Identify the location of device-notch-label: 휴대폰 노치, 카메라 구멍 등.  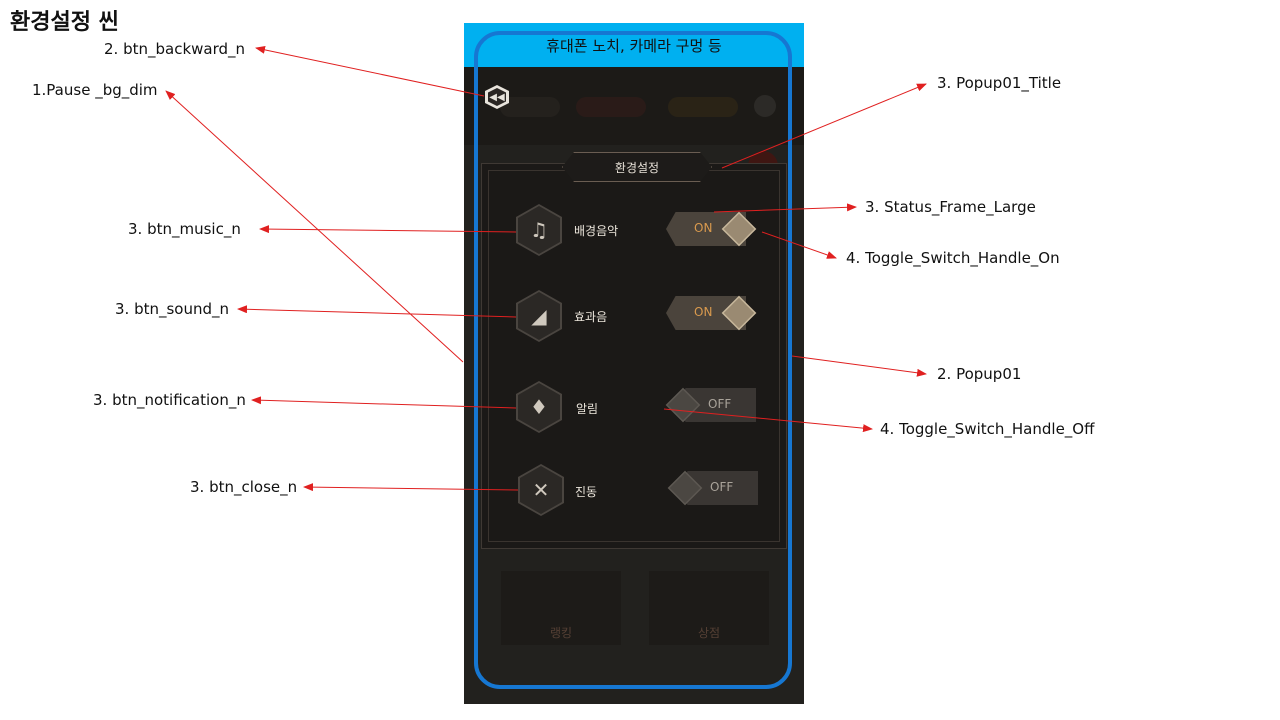
(634, 45).